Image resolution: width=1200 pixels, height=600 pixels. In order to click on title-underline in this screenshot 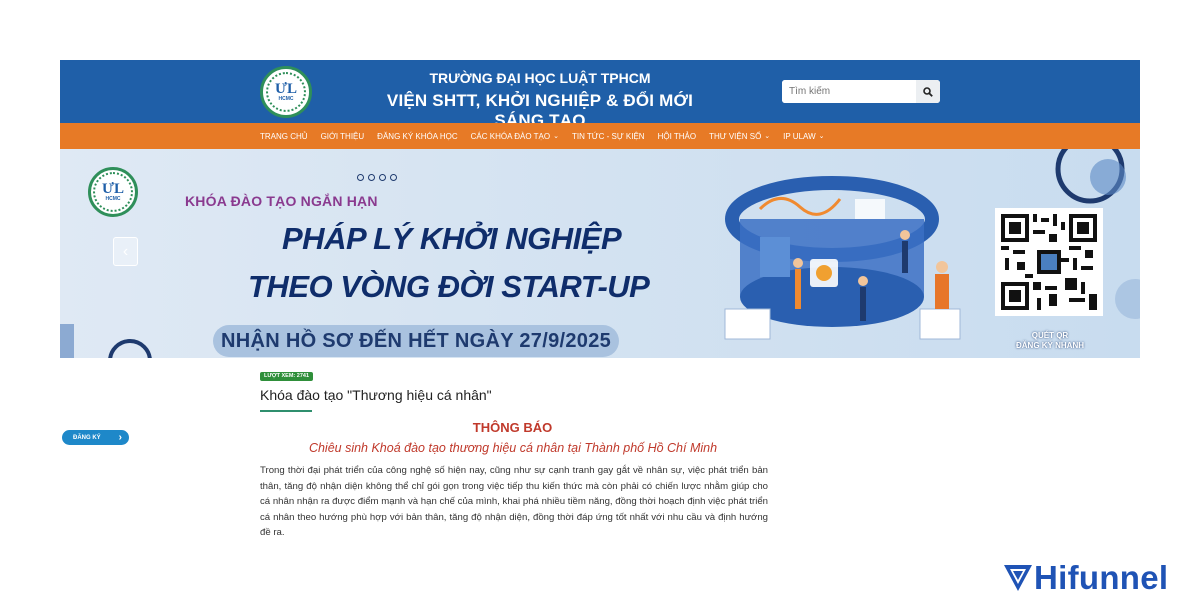, I will do `click(286, 411)`.